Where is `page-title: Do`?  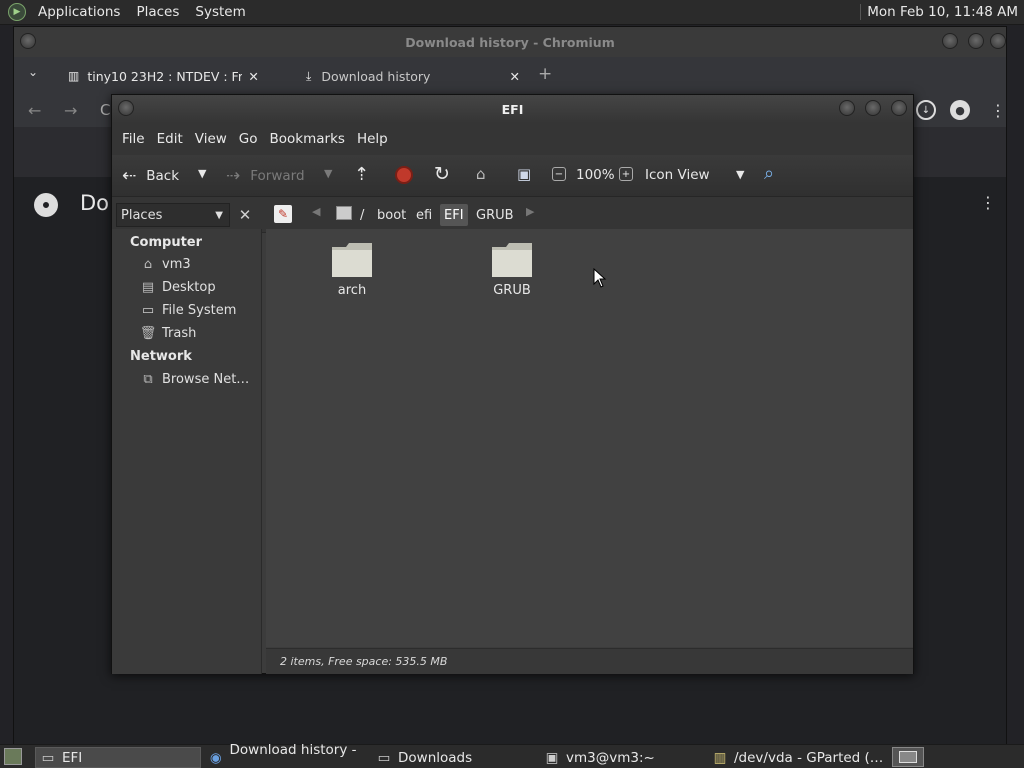
page-title: Do is located at coordinates (95, 203).